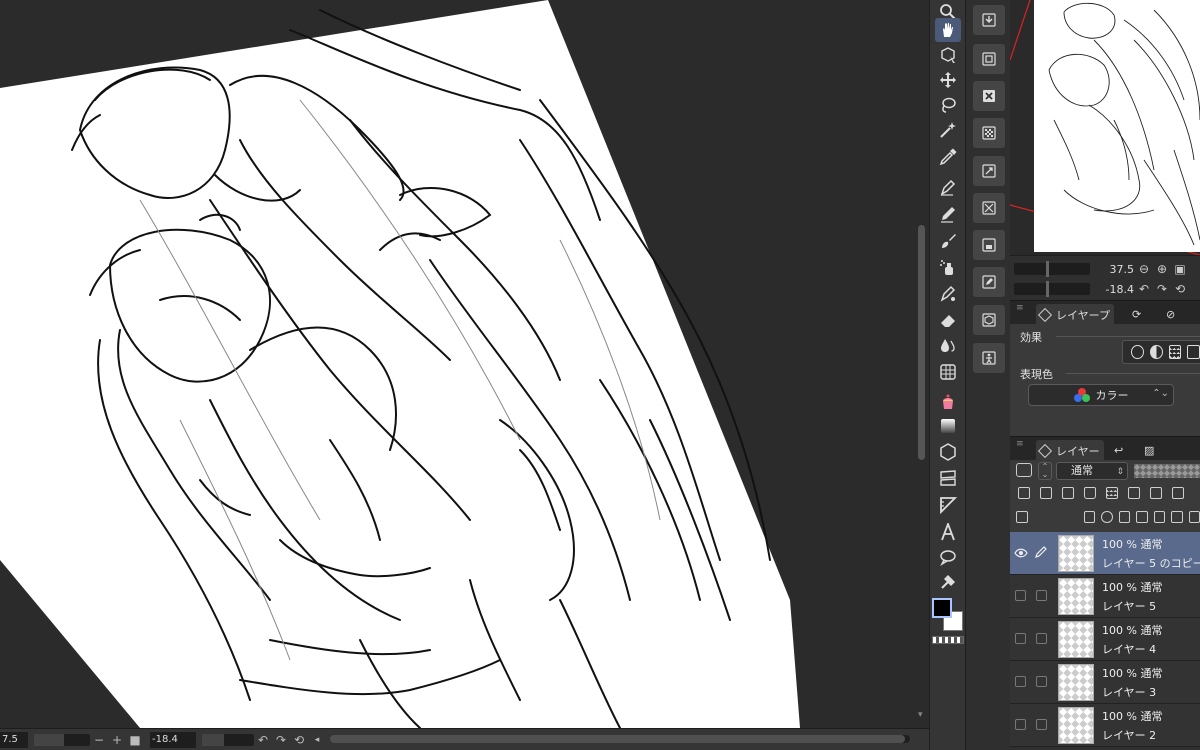  What do you see at coordinates (948, 157) in the screenshot?
I see `eyedropper-icon` at bounding box center [948, 157].